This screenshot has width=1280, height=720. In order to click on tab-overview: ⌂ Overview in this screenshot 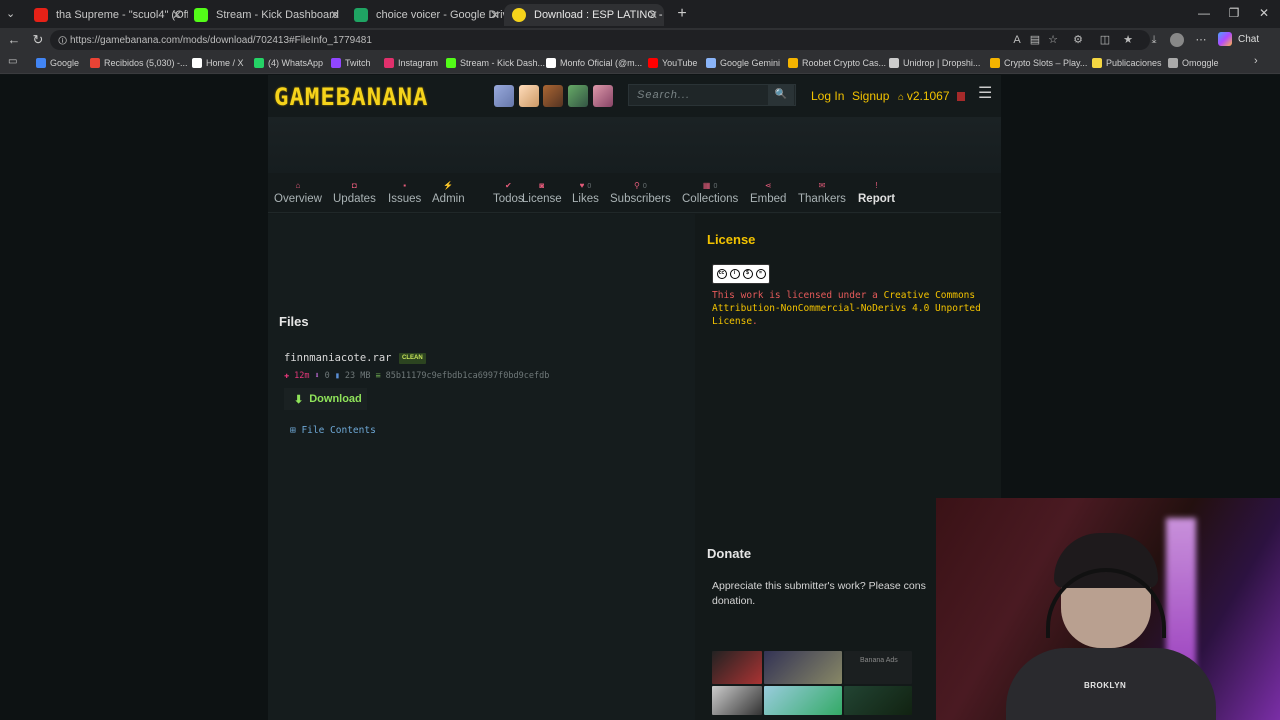, I will do `click(298, 193)`.